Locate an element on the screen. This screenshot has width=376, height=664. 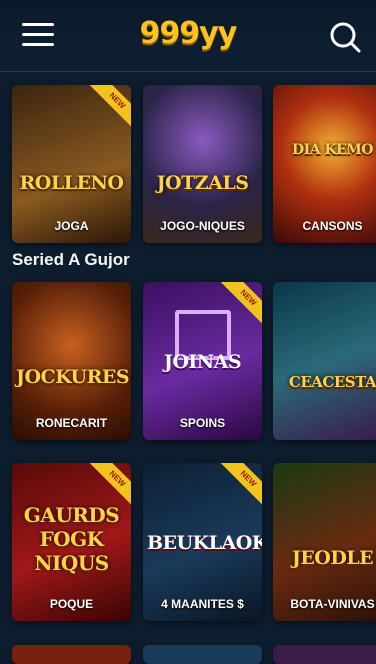
game-tile: JOCKURES RONECARIT is located at coordinates (71, 361).